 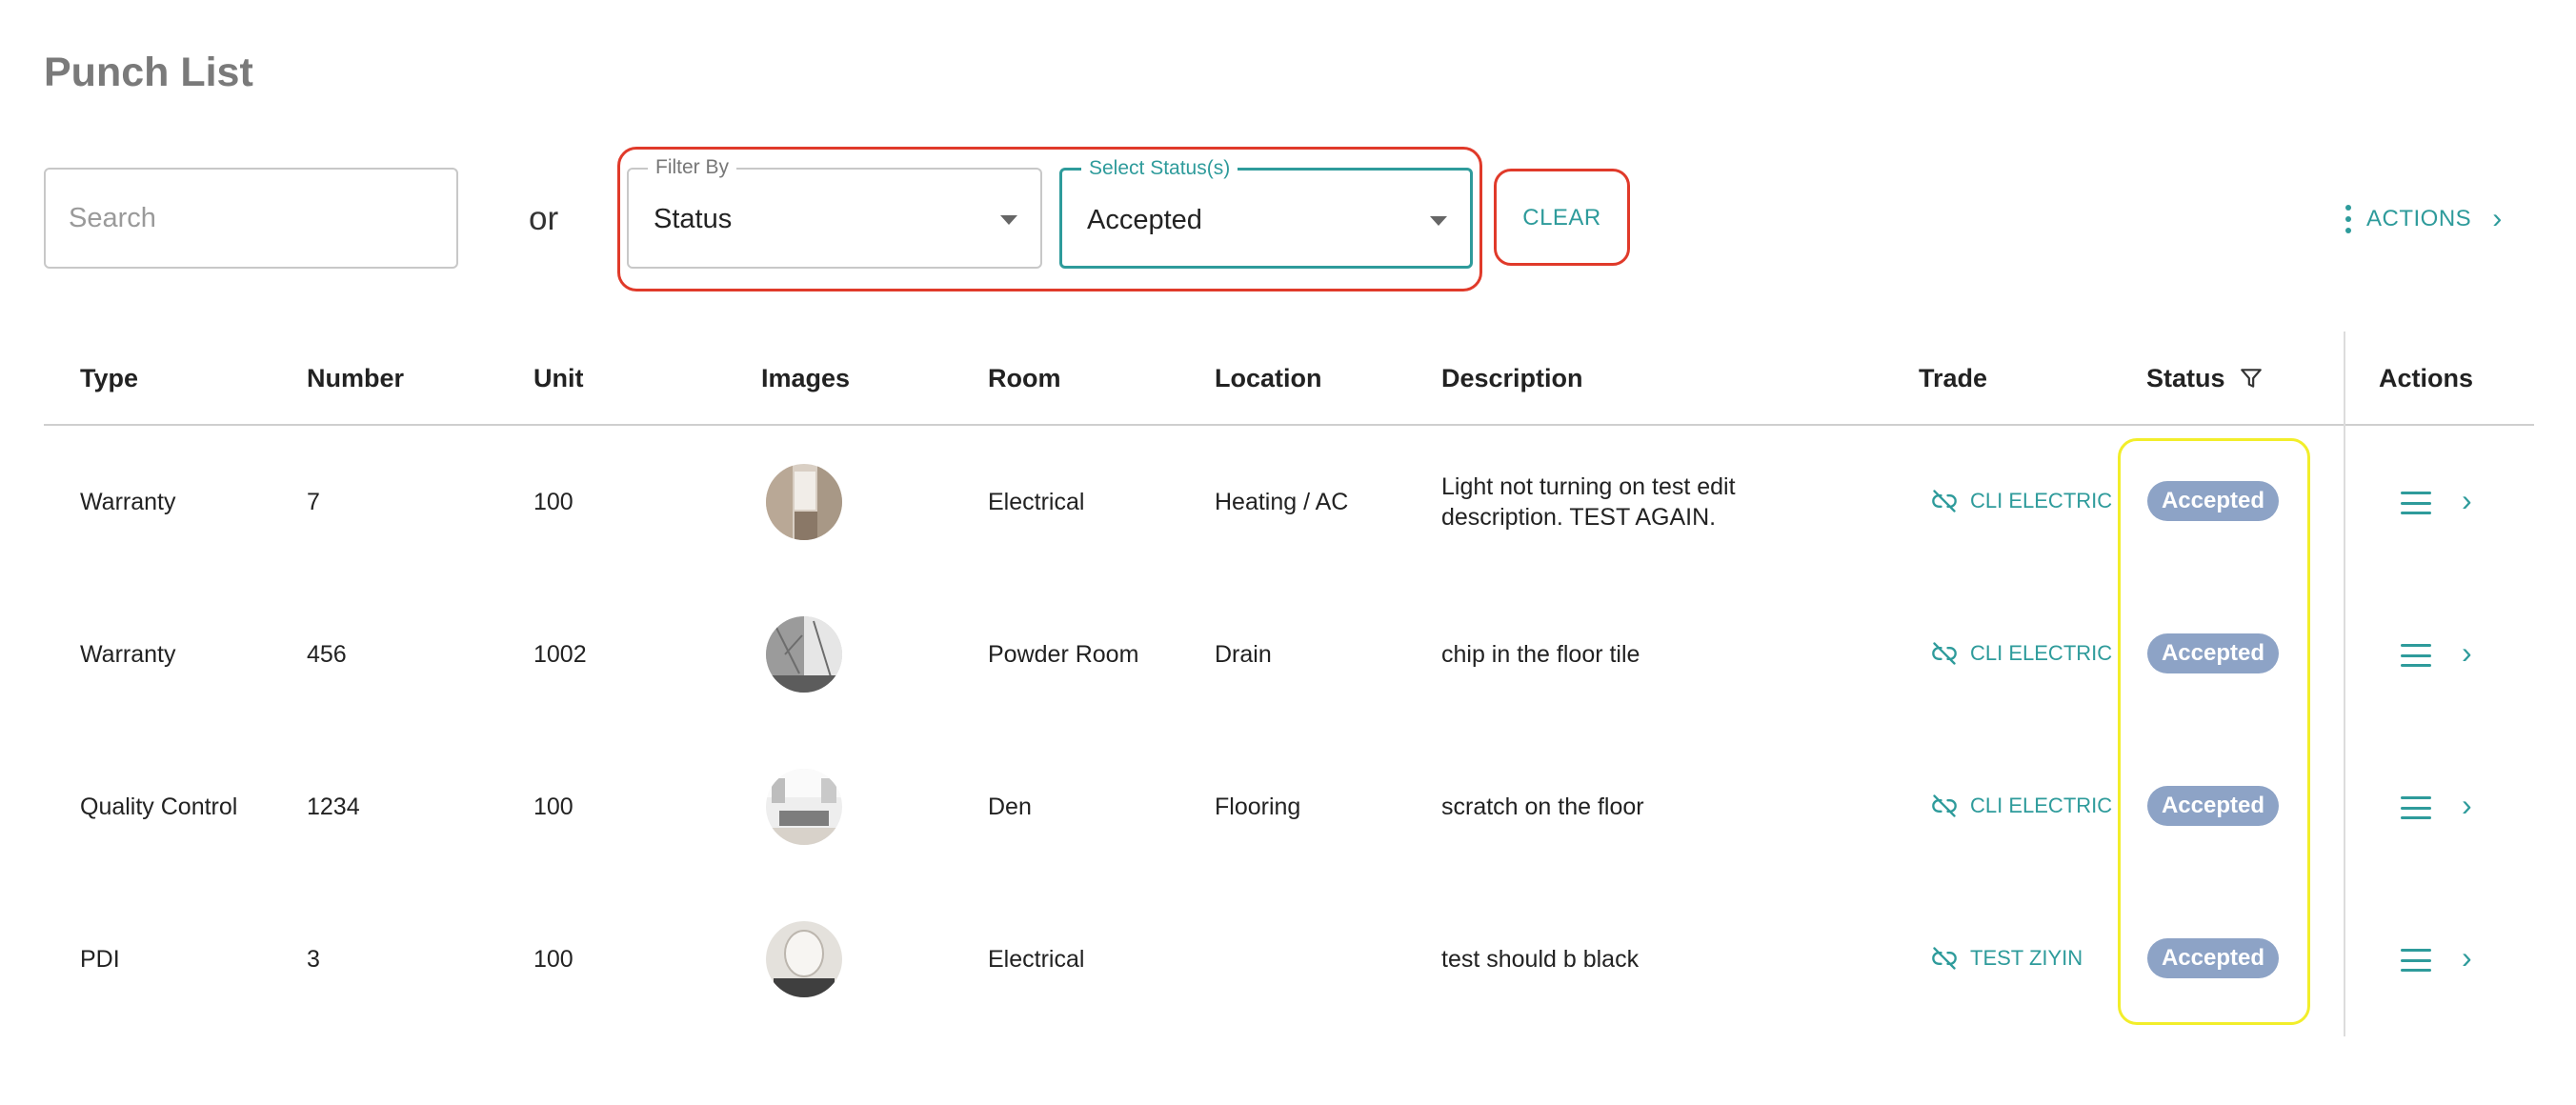 What do you see at coordinates (804, 959) in the screenshot?
I see `vanity-photo-thumbnail` at bounding box center [804, 959].